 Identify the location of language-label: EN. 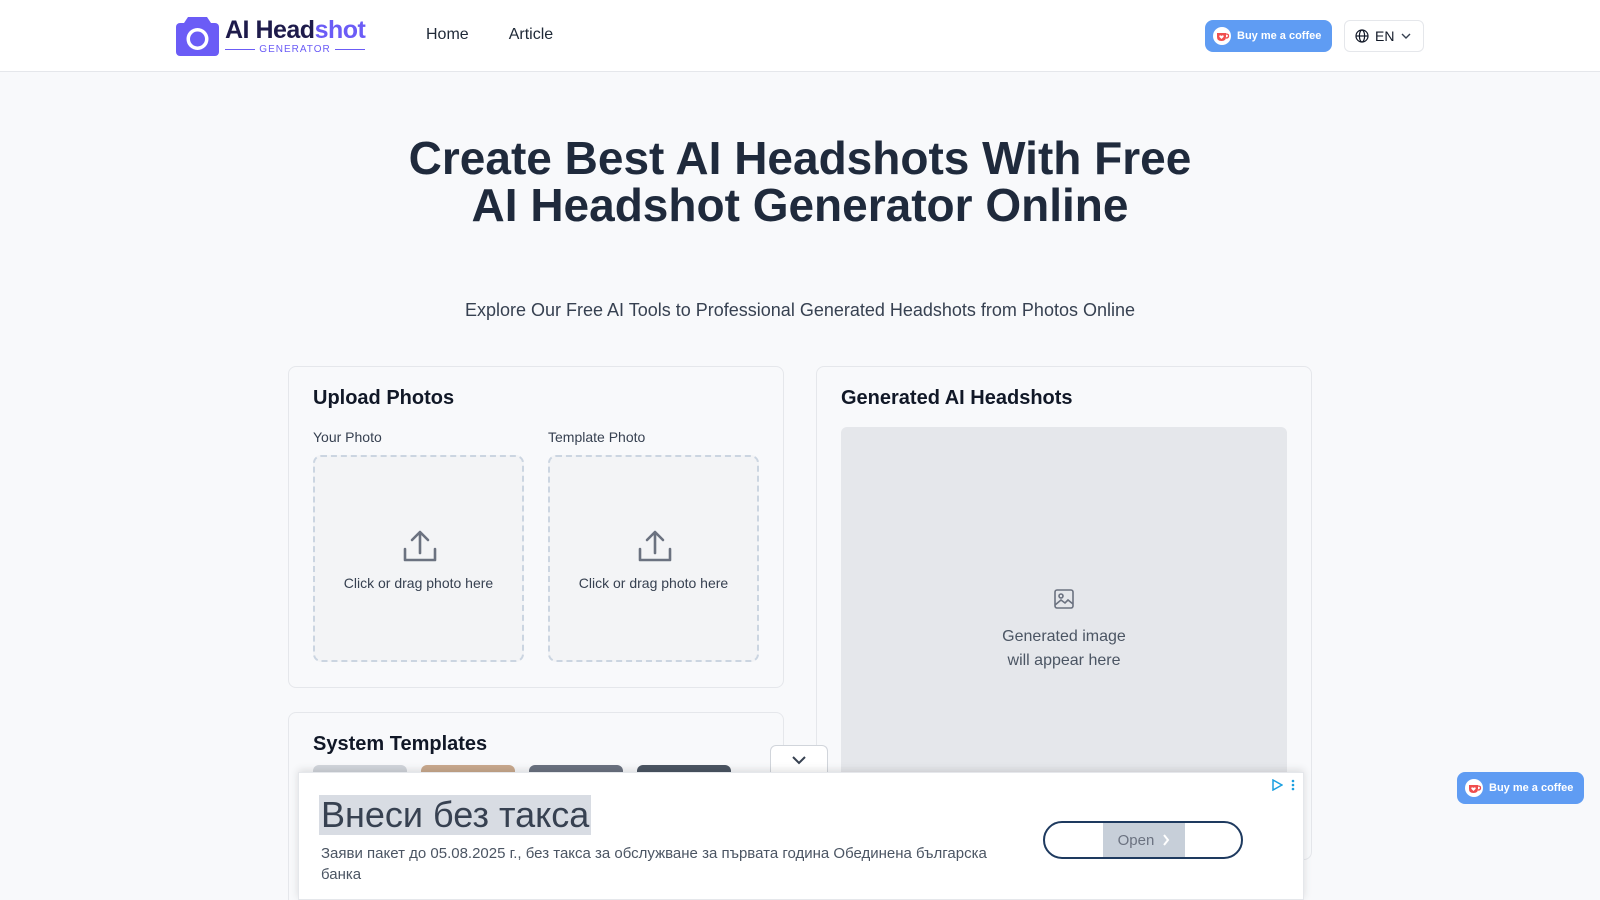
(1385, 36).